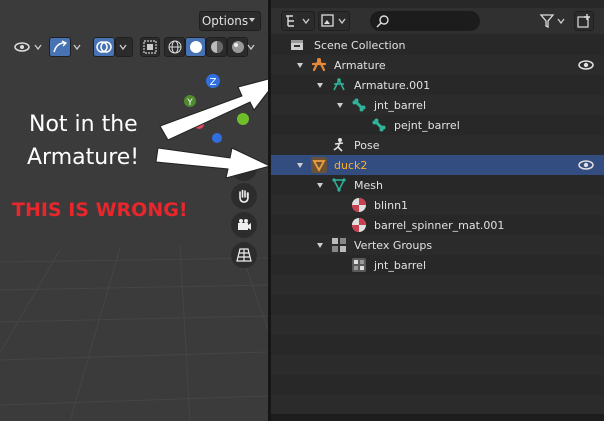  I want to click on options-dropdown: Options, so click(230, 21).